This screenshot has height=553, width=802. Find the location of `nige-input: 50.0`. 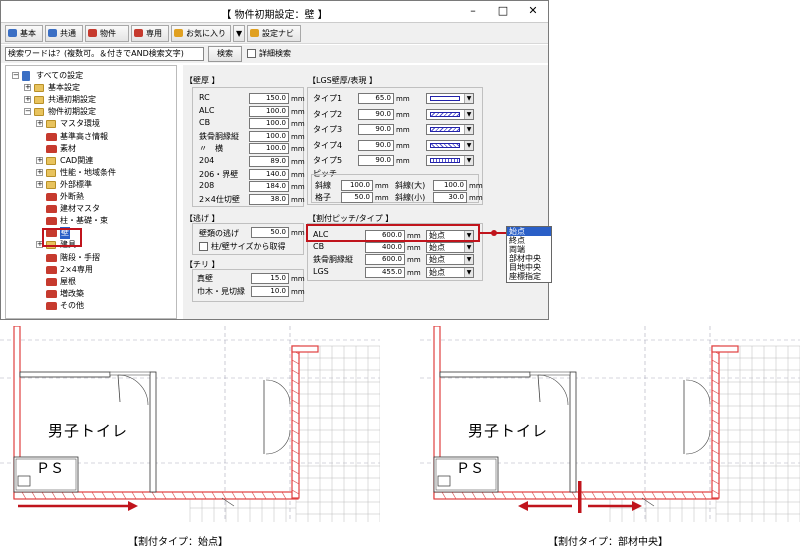

nige-input: 50.0 is located at coordinates (270, 232).